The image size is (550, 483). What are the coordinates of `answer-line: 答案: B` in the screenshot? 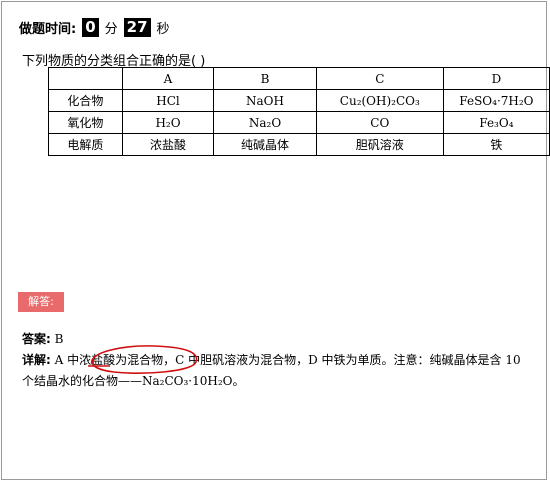 It's located at (42, 338).